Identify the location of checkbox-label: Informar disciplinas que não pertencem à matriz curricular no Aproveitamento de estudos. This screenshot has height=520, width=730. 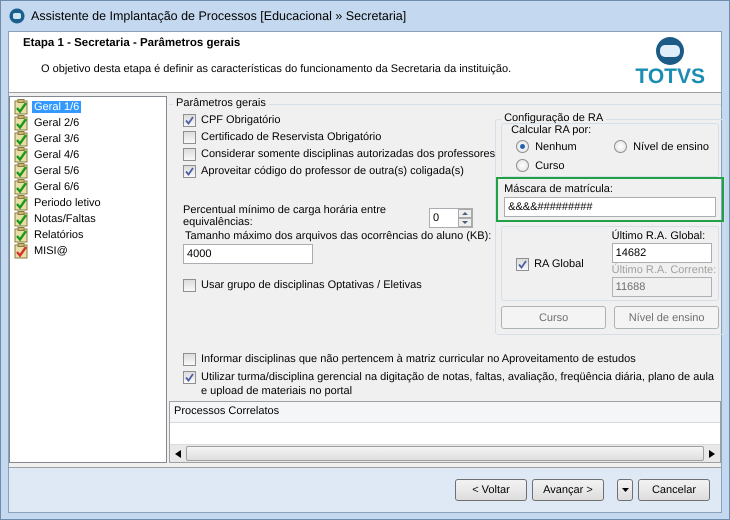
(418, 359).